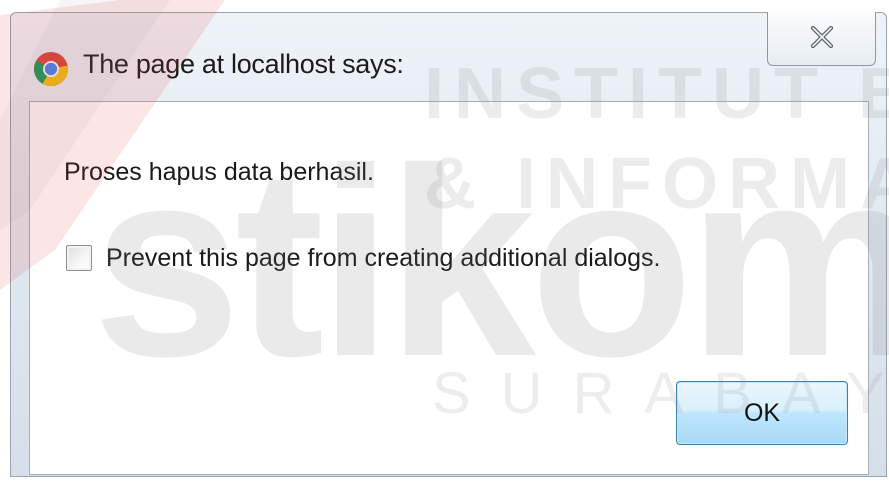 The image size is (889, 481). What do you see at coordinates (762, 413) in the screenshot?
I see `ok-button: OK` at bounding box center [762, 413].